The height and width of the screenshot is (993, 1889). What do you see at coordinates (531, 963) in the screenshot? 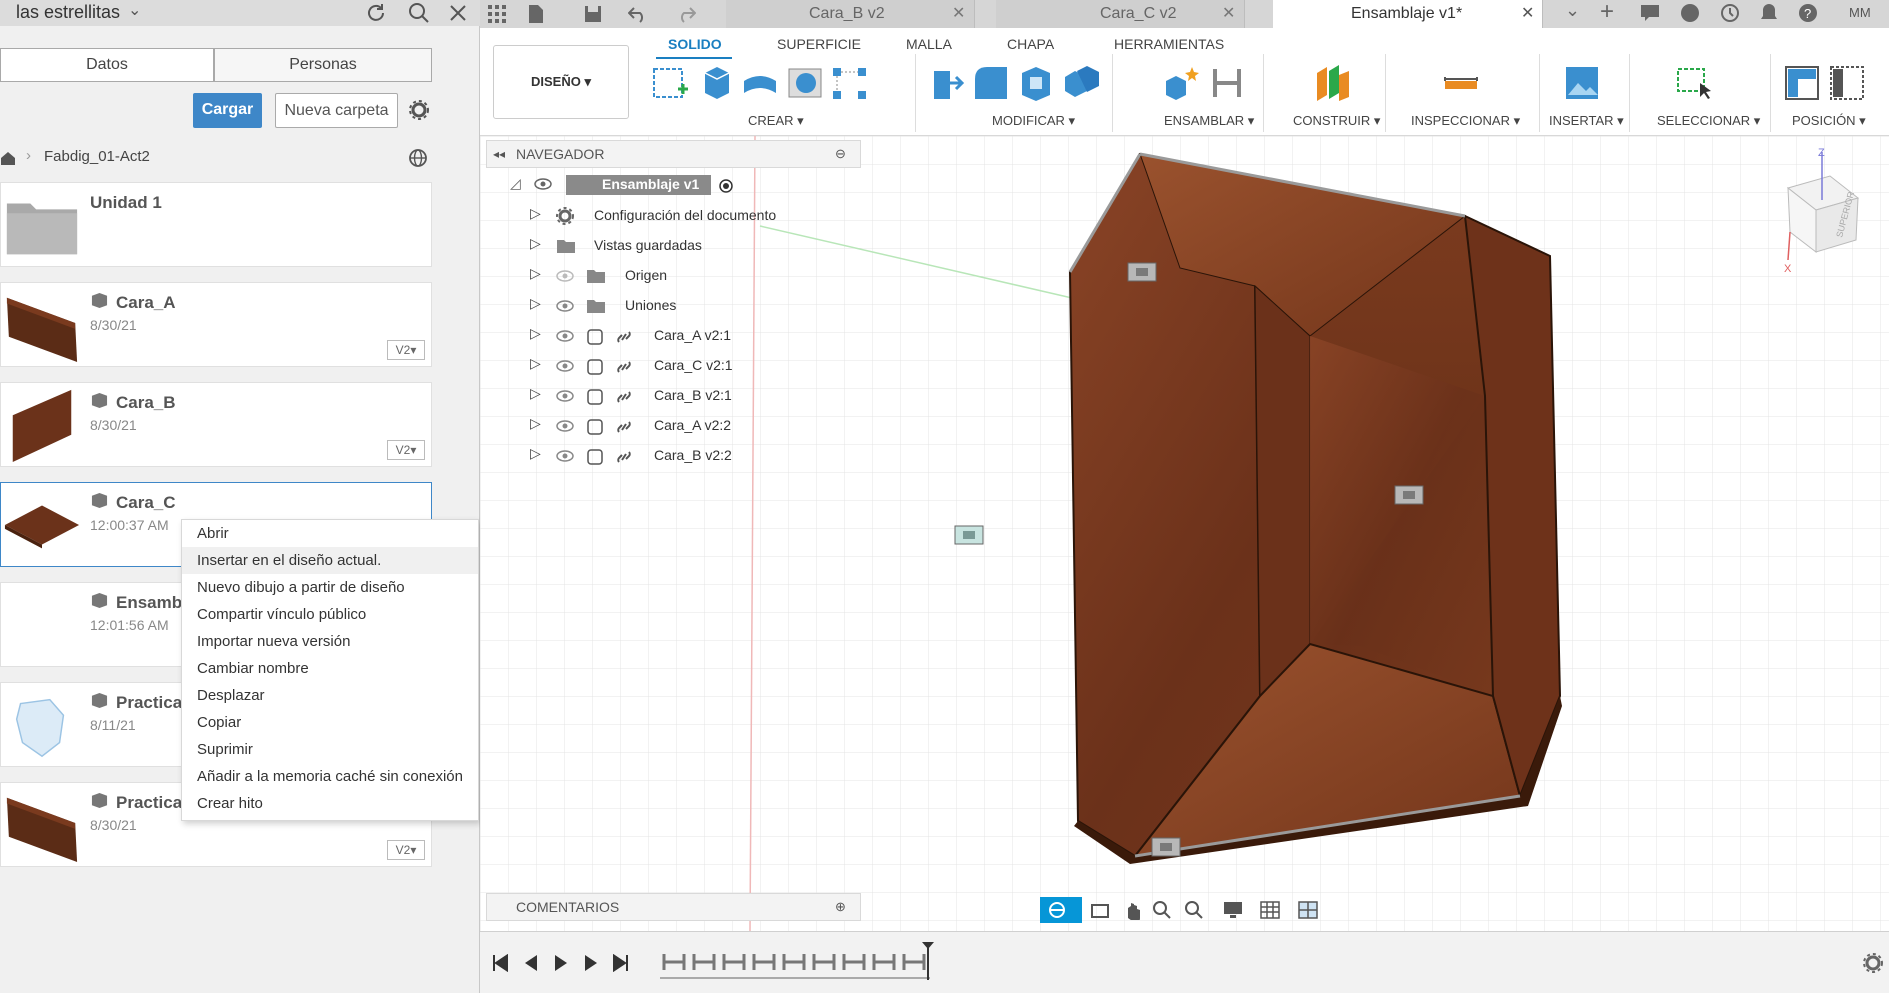
I see `step-back-icon` at bounding box center [531, 963].